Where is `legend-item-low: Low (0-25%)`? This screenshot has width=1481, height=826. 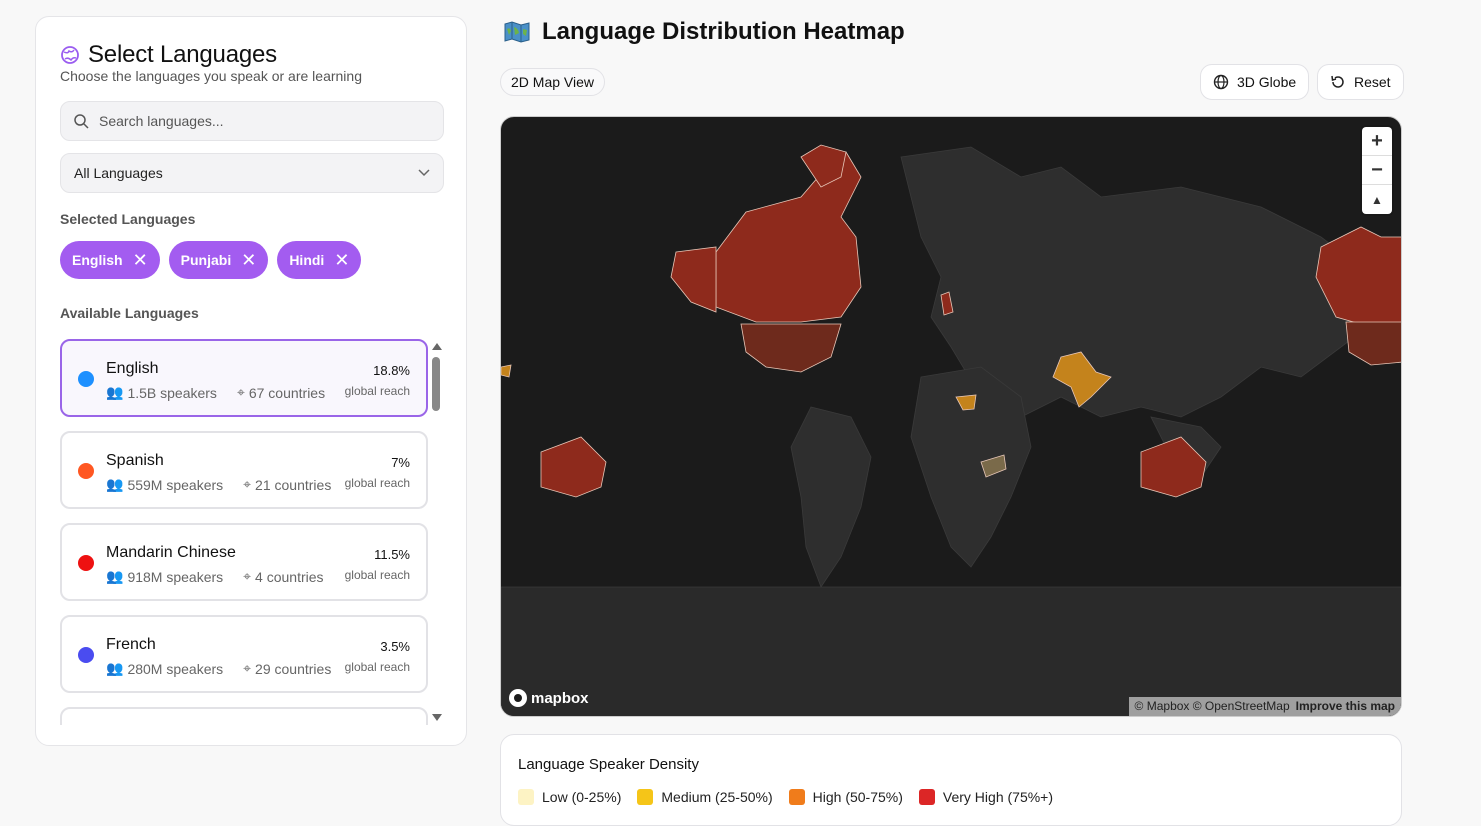
legend-item-low: Low (0-25%) is located at coordinates (569, 797).